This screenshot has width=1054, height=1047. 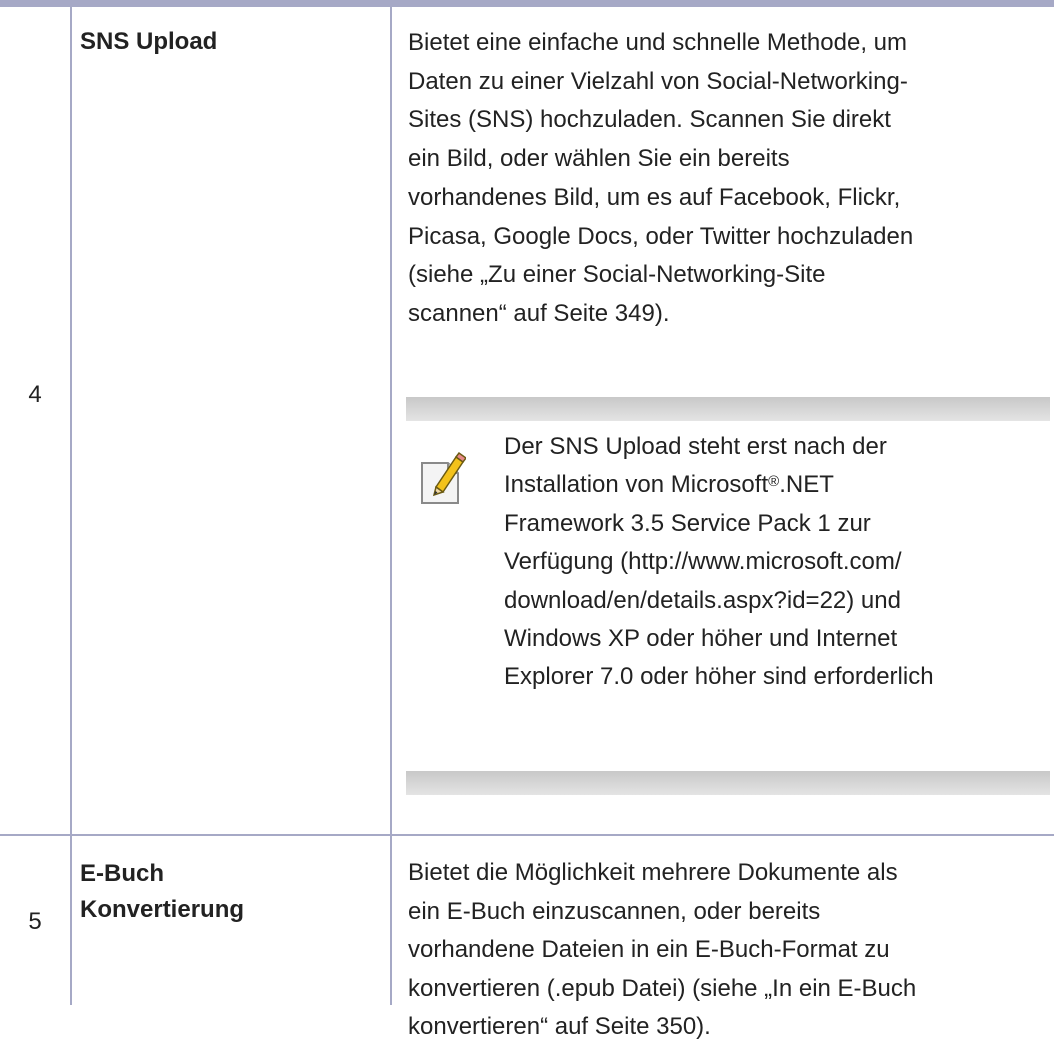 I want to click on note-line: Der SNS Upload steht erst nach der, so click(x=695, y=446).